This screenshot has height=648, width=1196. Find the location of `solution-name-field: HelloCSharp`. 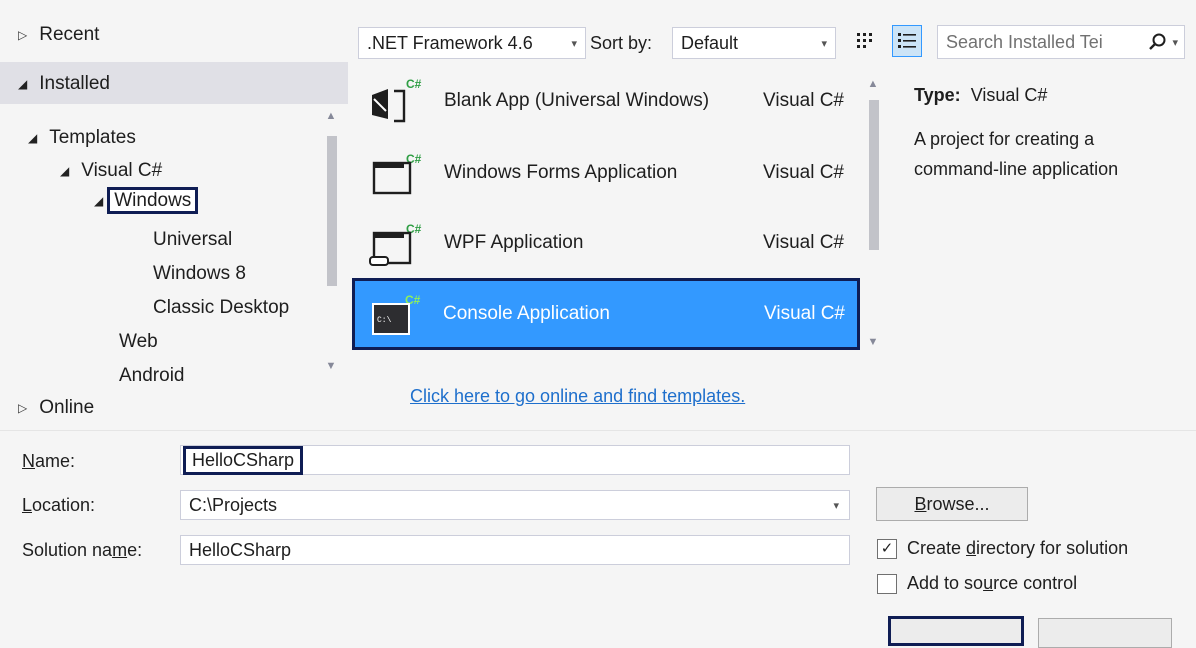

solution-name-field: HelloCSharp is located at coordinates (515, 550).